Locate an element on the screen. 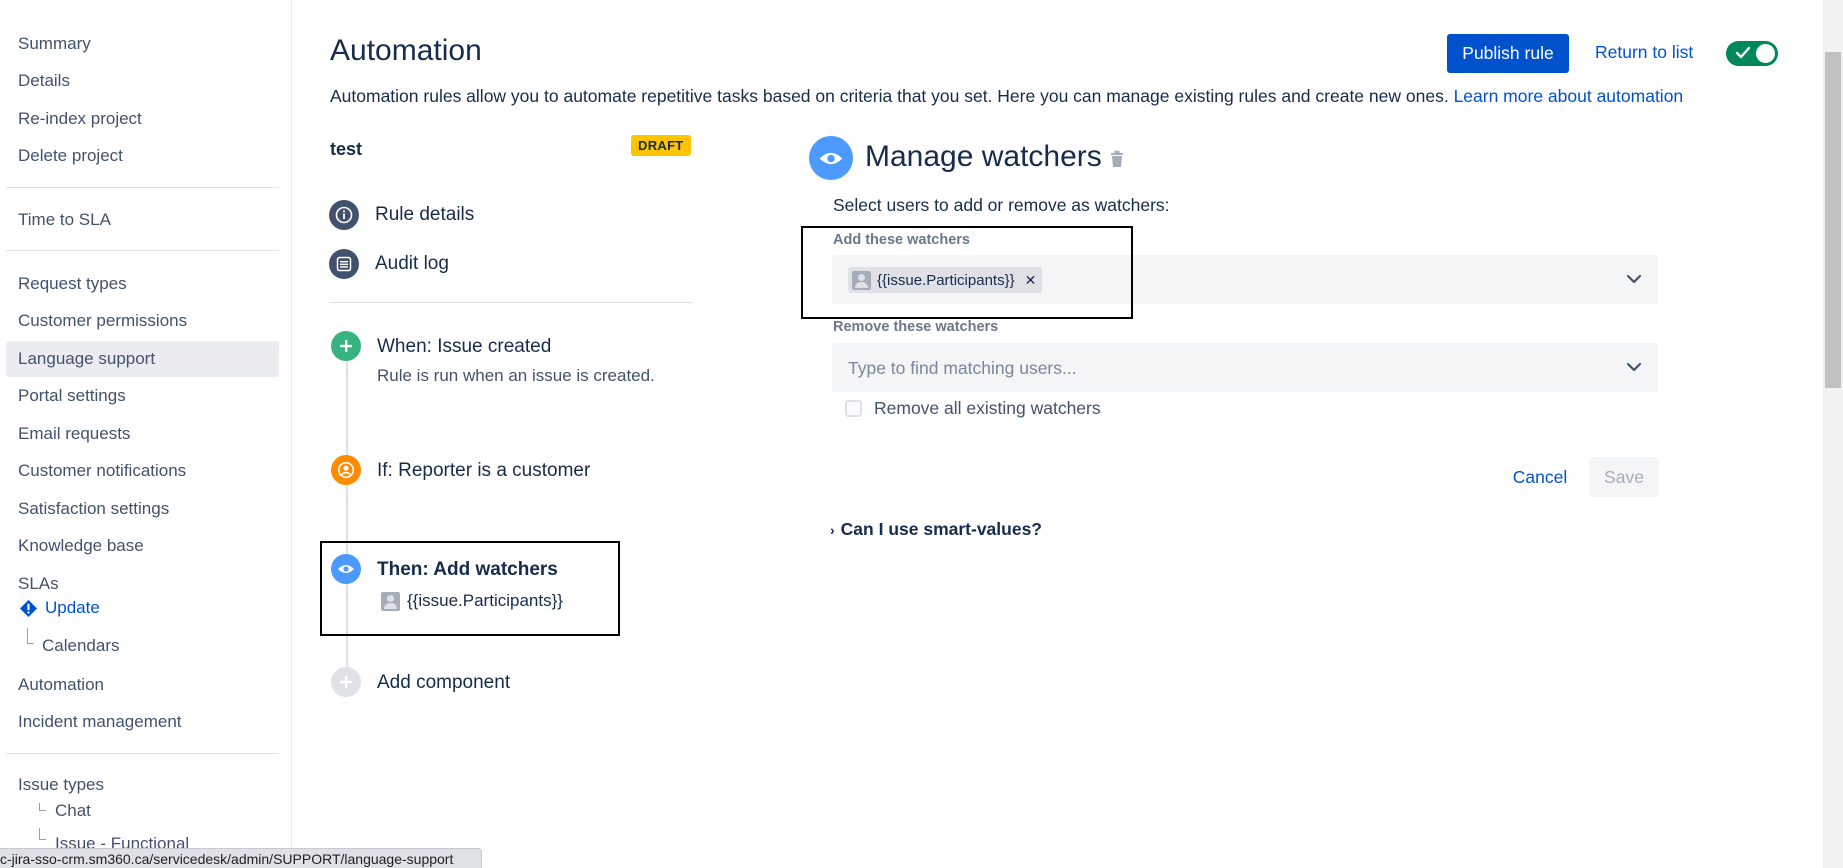 The width and height of the screenshot is (1843, 868). toggle-knob is located at coordinates (1765, 53).